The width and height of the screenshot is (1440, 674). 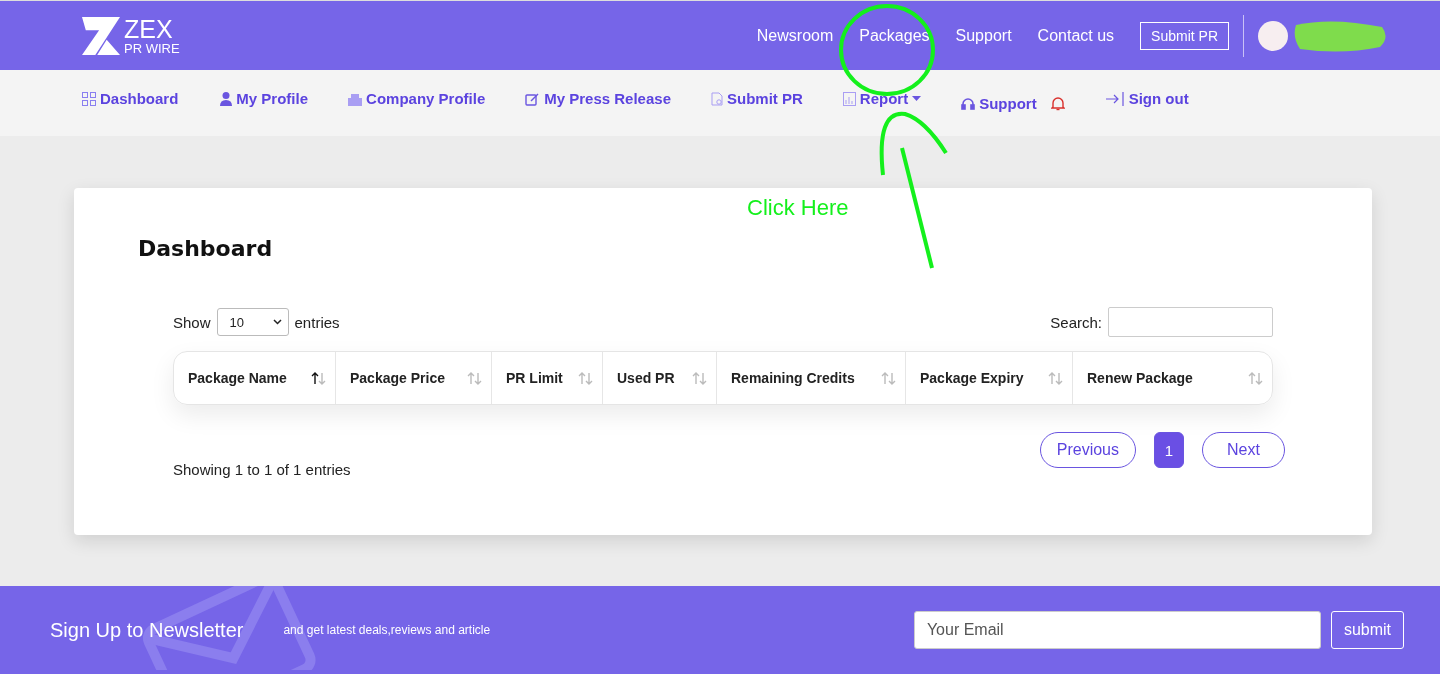 I want to click on menu-link: Support, so click(x=1013, y=103).